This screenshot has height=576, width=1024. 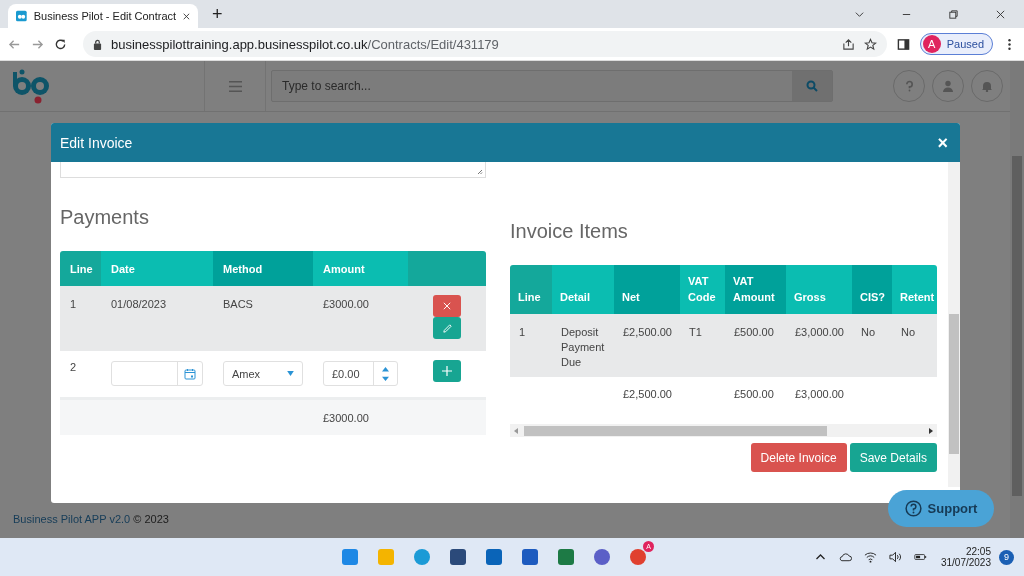 I want to click on delete-button, so click(x=447, y=306).